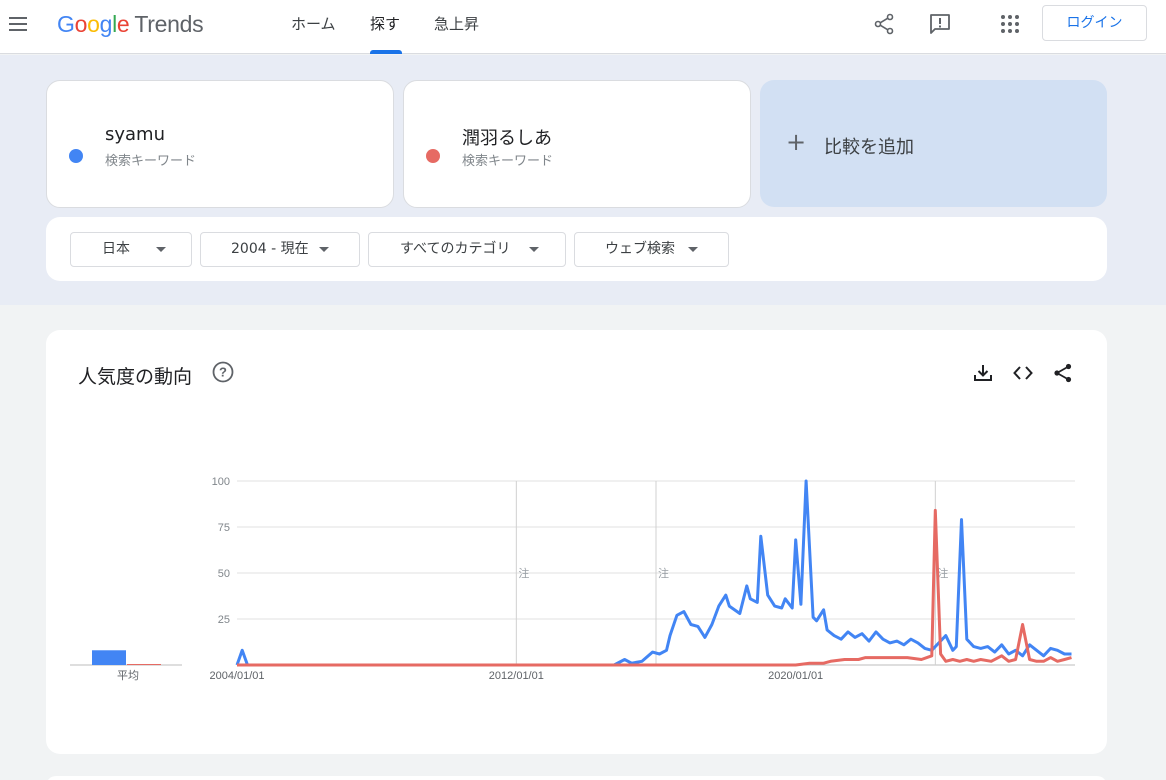 This screenshot has width=1166, height=780. I want to click on term-card-rushia: 潤羽るしあ 検索キーワード, so click(577, 144).